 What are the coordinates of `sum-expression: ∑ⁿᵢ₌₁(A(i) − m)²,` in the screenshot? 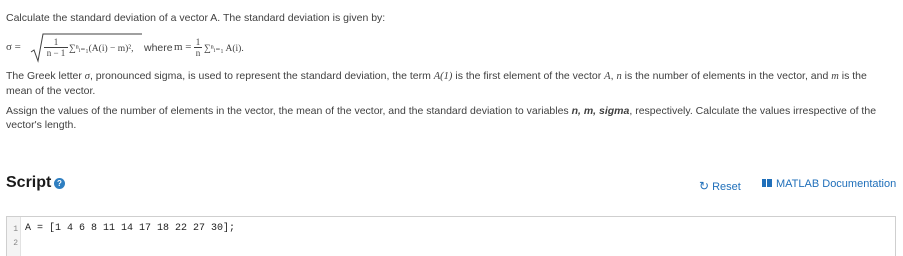 It's located at (101, 49).